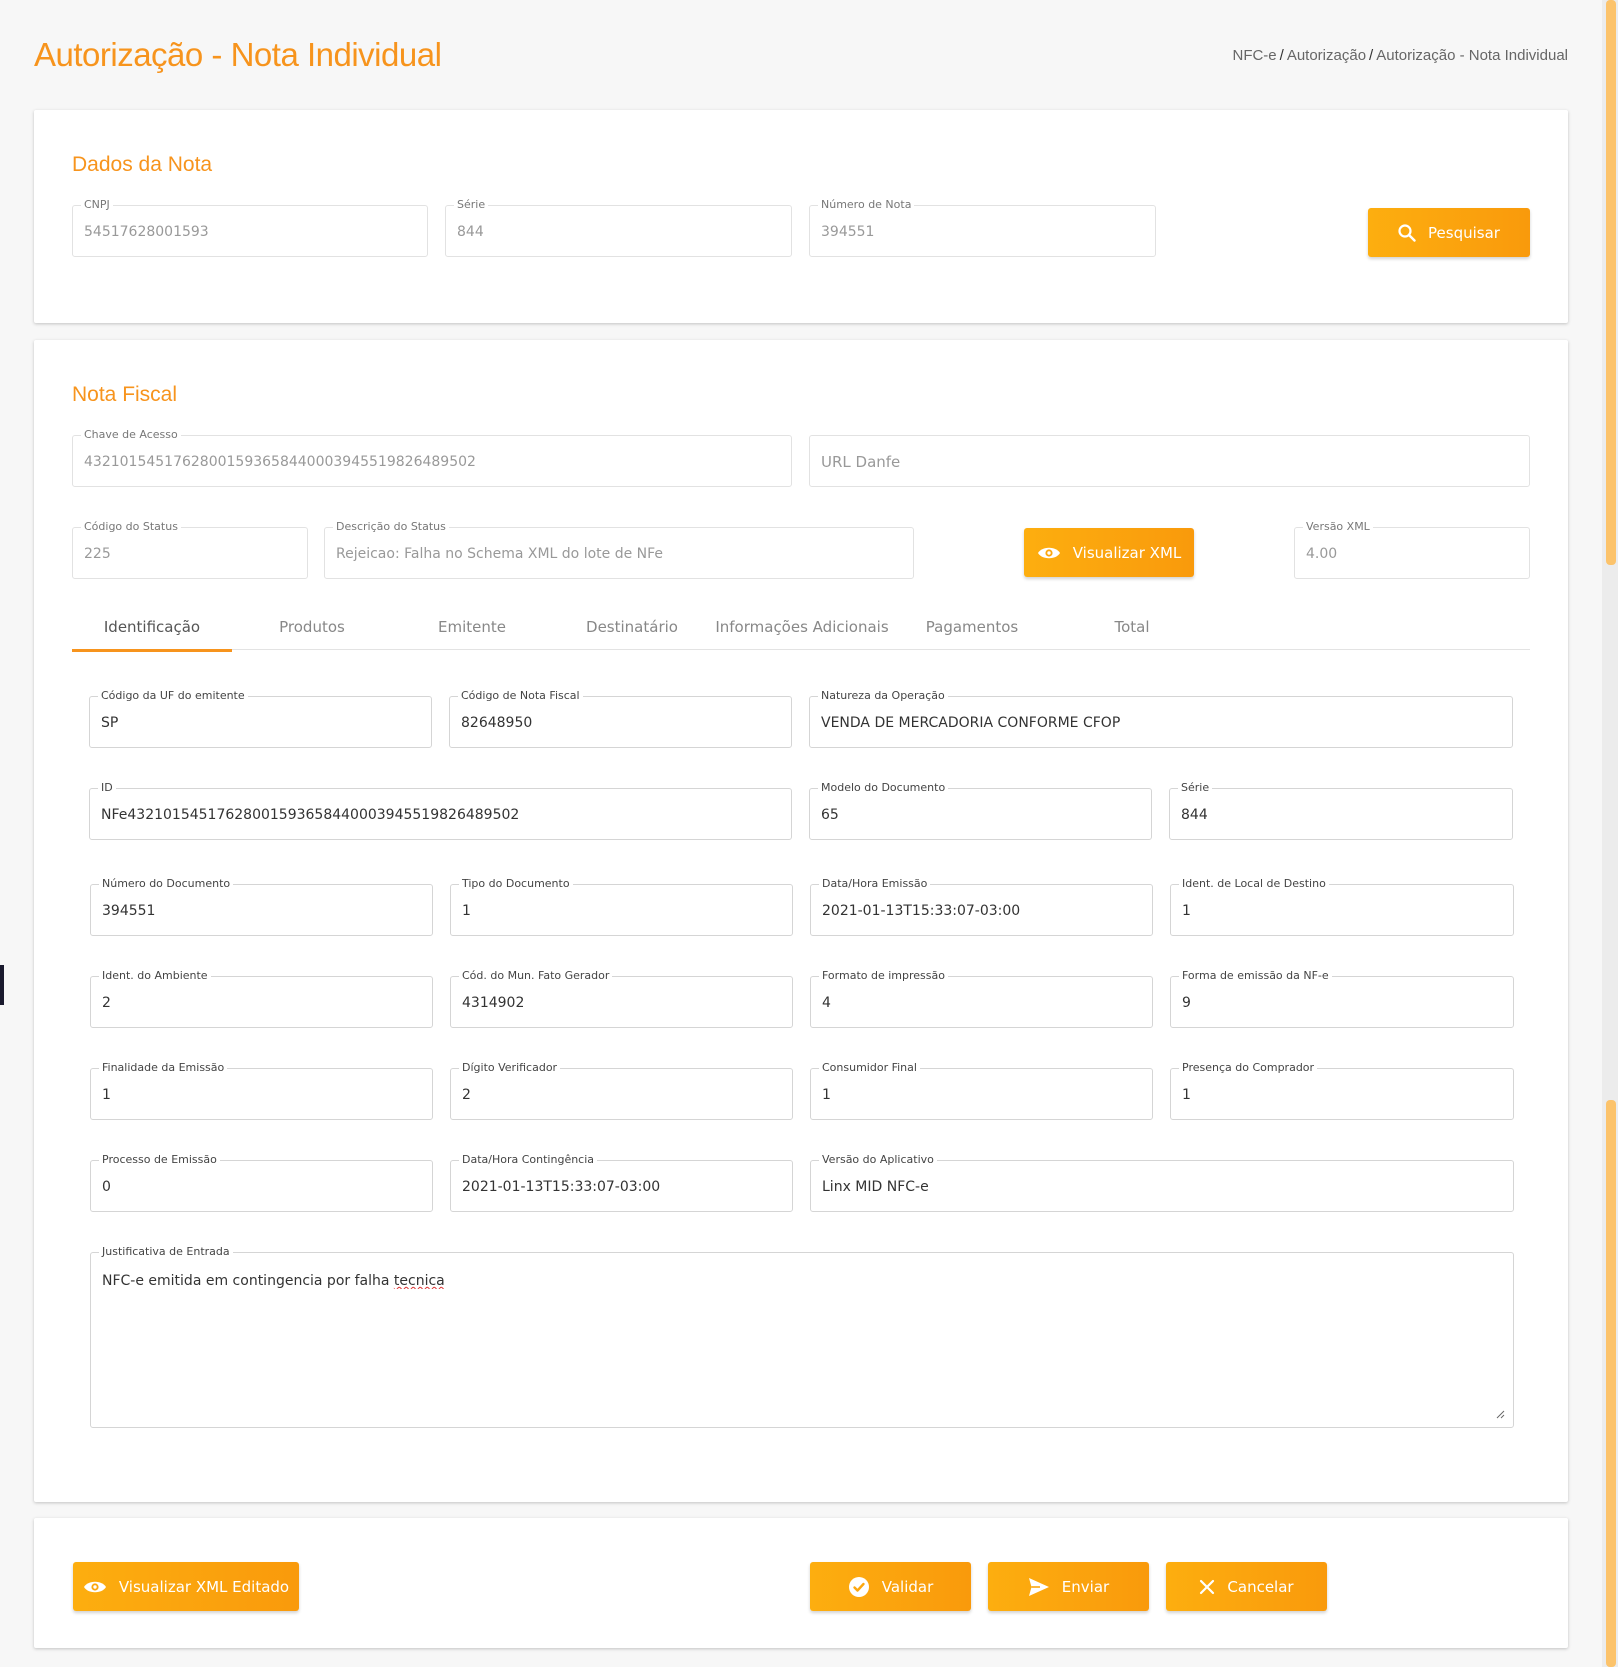 This screenshot has height=1667, width=1618. I want to click on codigo-nota-fiscal-label: Código de Nota Fiscal, so click(520, 696).